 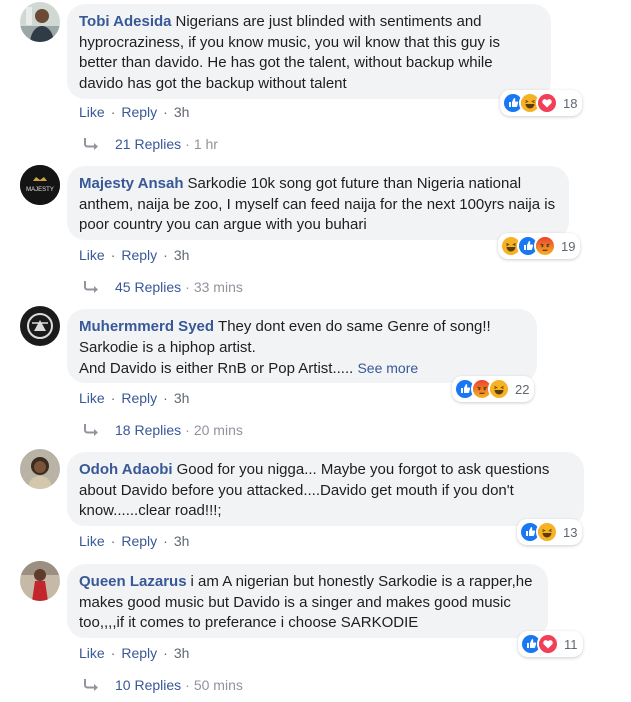 I want to click on reactions-summary: 11, so click(x=550, y=644).